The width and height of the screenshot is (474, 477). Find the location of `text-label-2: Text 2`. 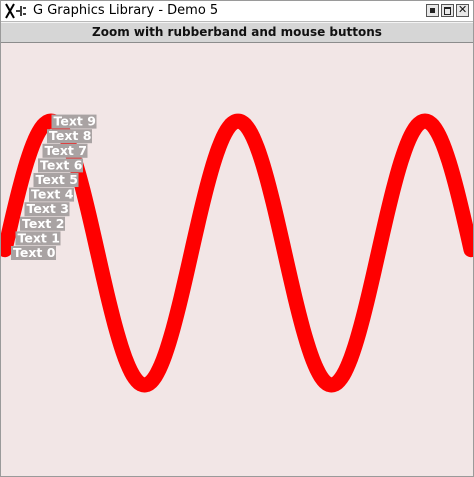

text-label-2: Text 2 is located at coordinates (42, 223).